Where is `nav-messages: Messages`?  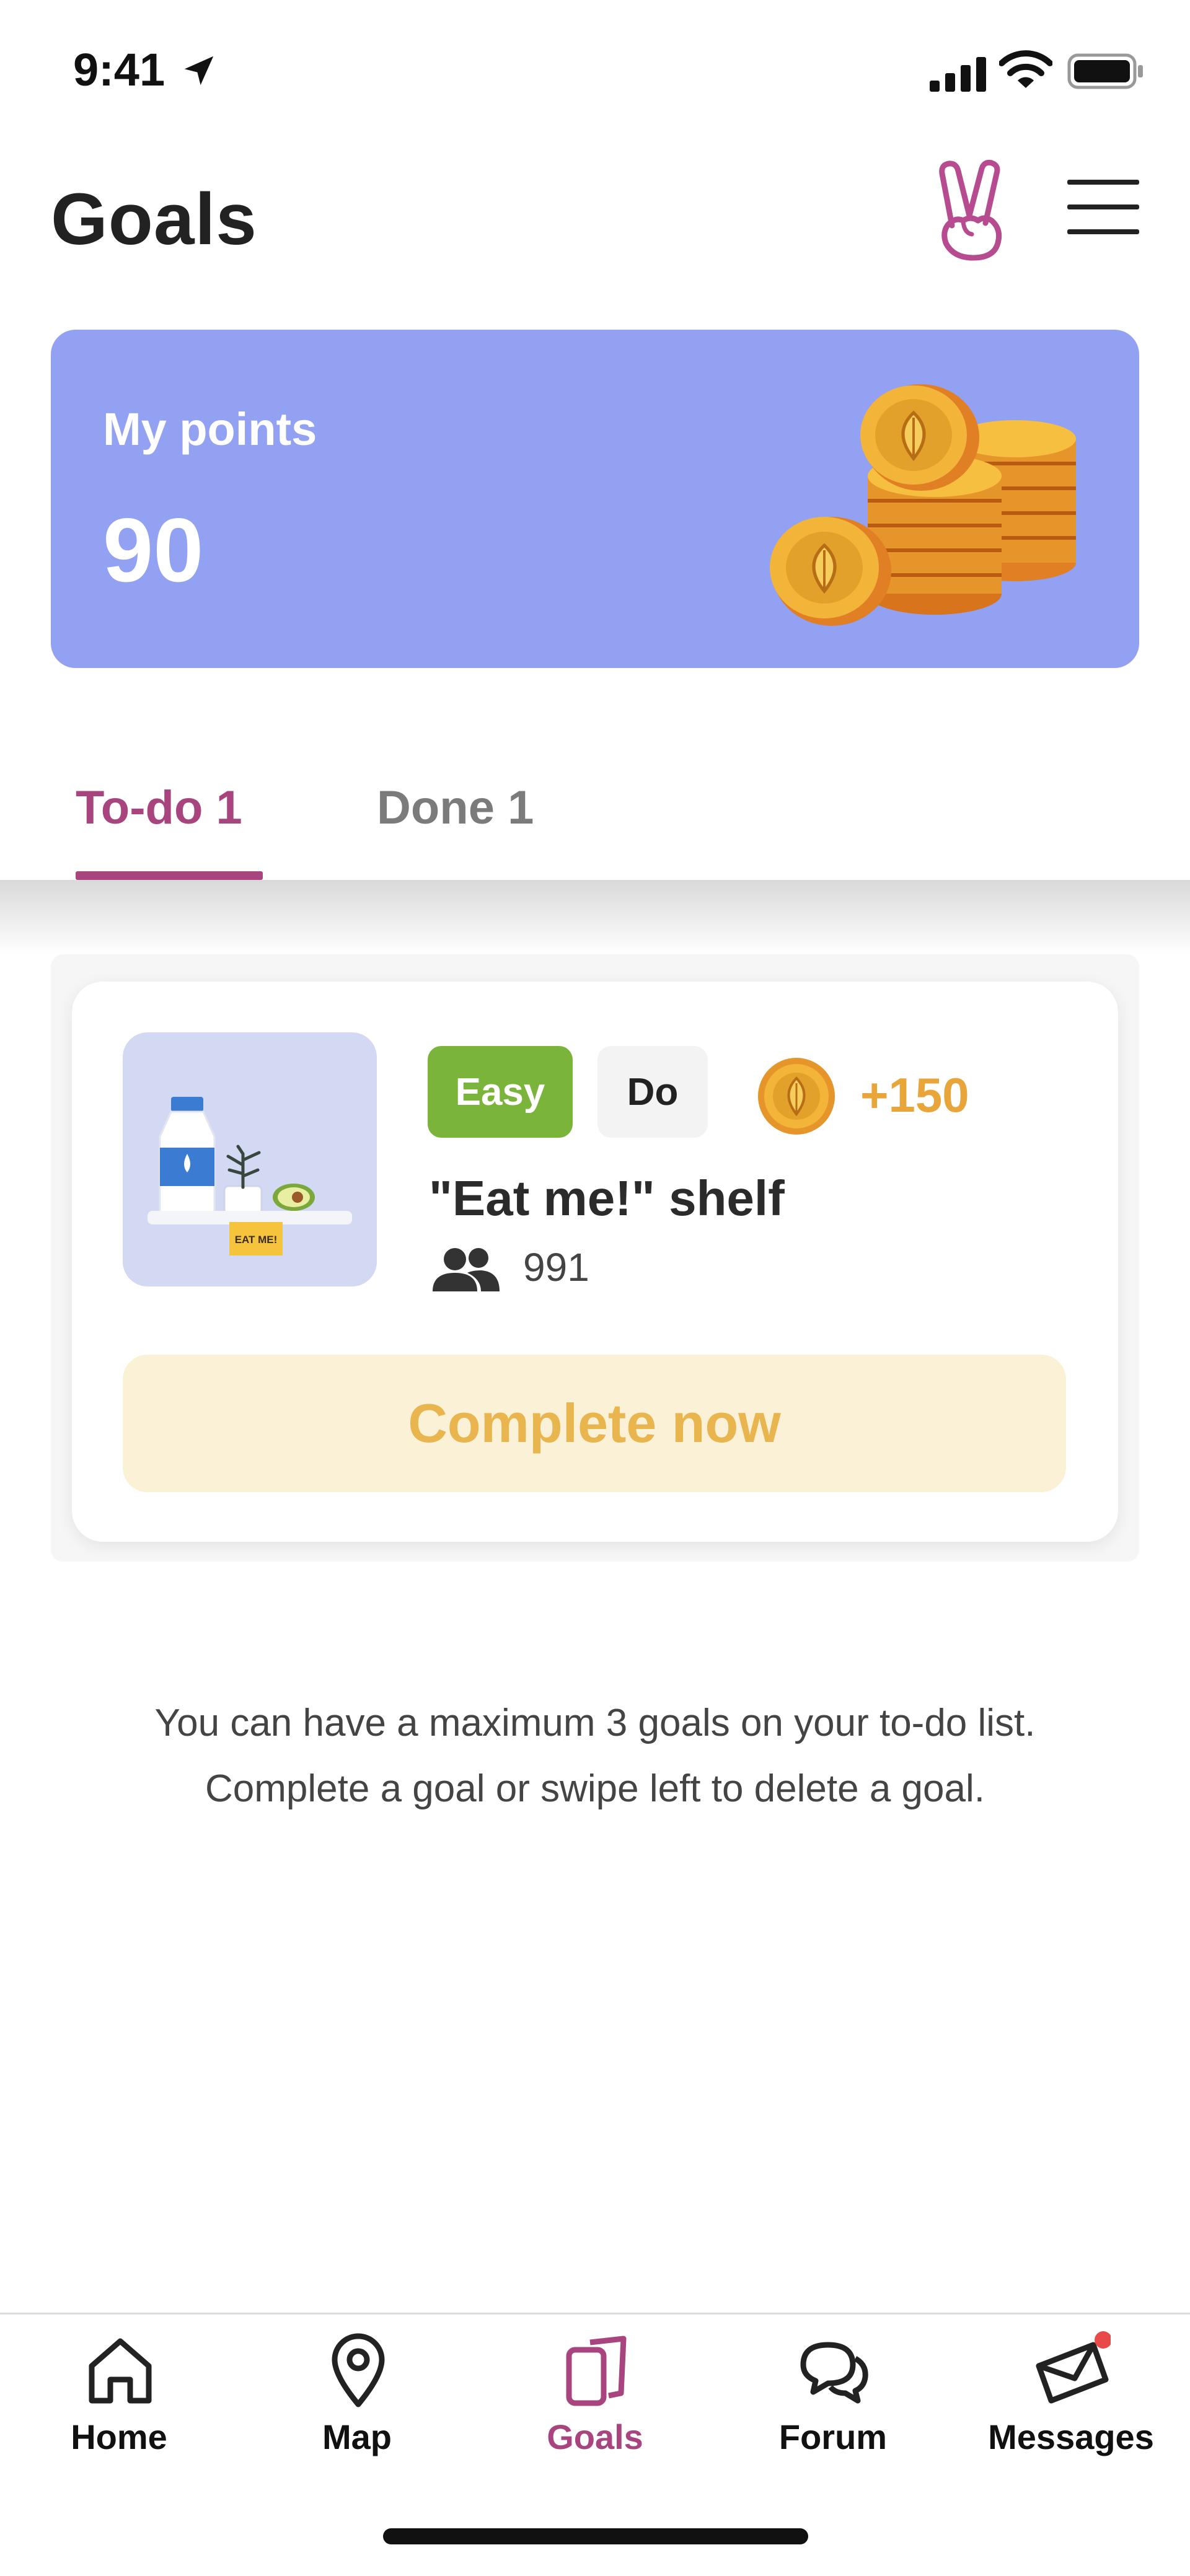 nav-messages: Messages is located at coordinates (1071, 2399).